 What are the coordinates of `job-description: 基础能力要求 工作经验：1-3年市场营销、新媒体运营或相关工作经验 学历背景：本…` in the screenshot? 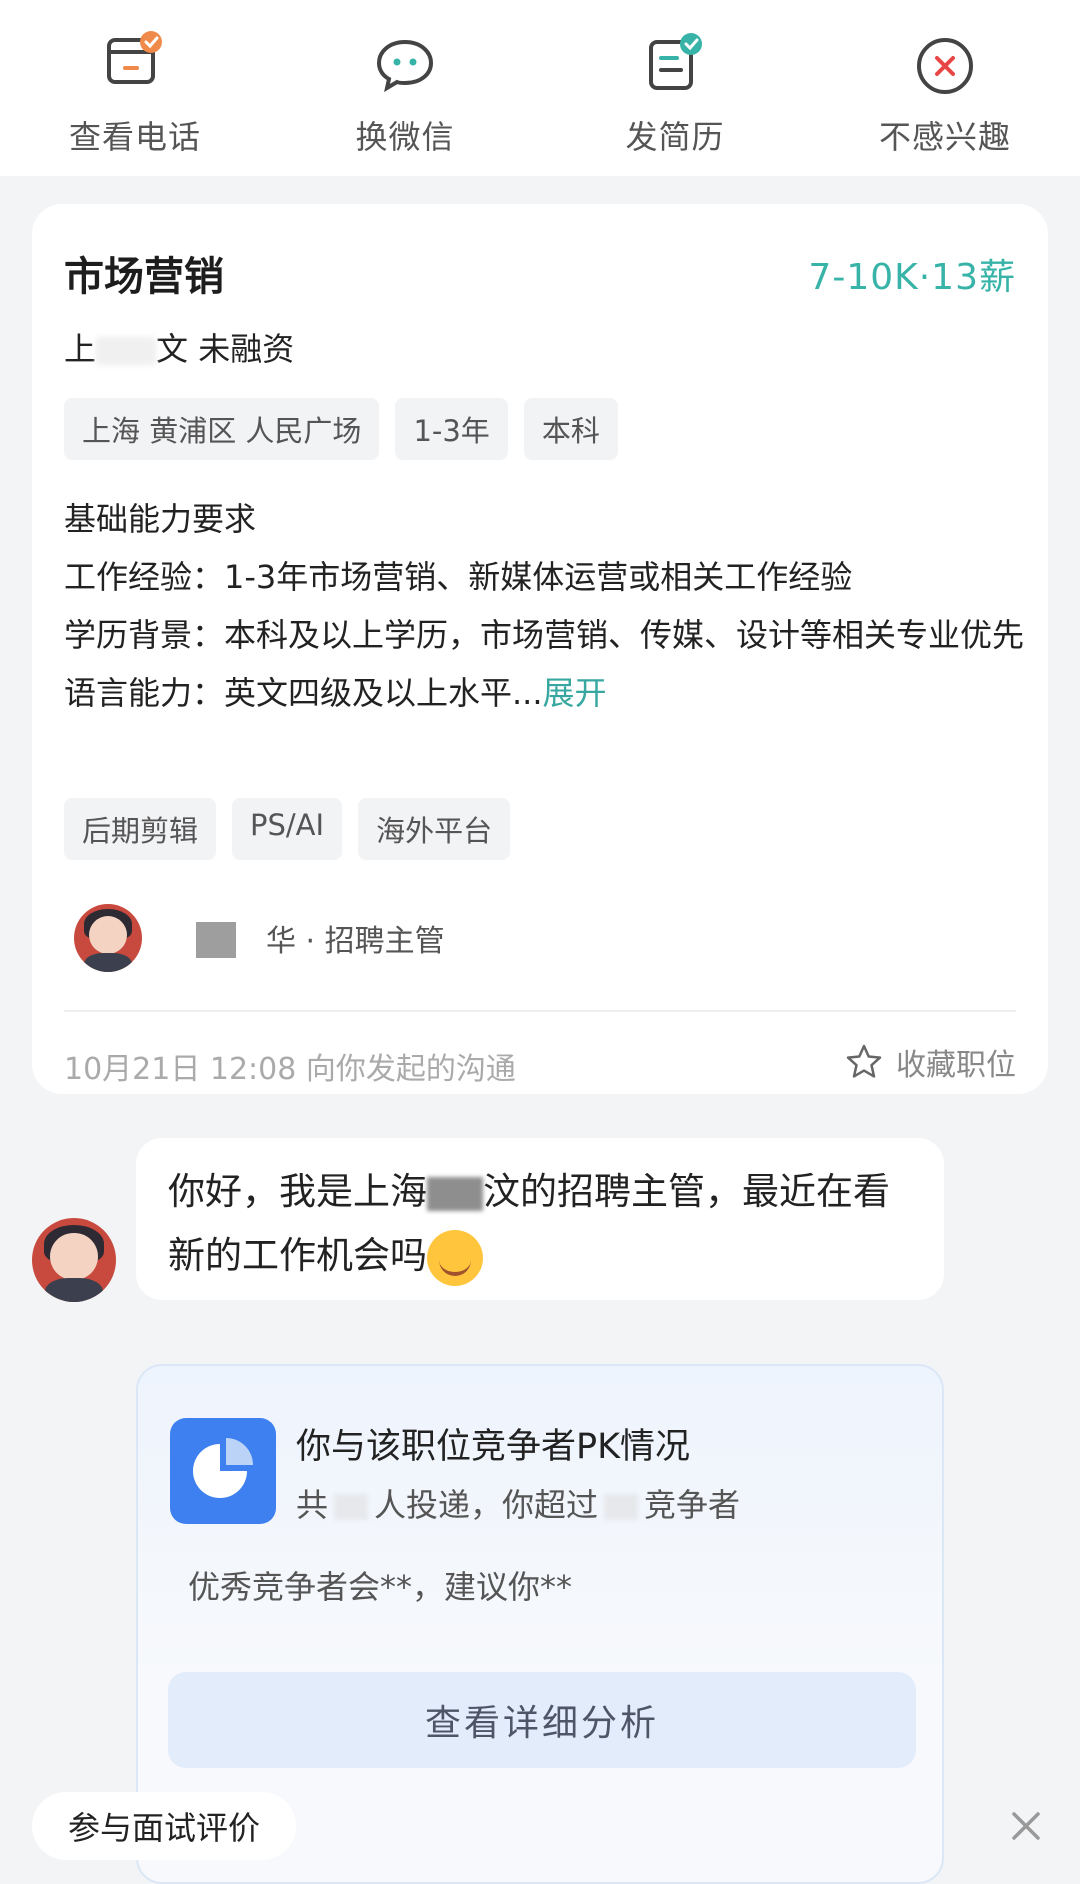 It's located at (544, 606).